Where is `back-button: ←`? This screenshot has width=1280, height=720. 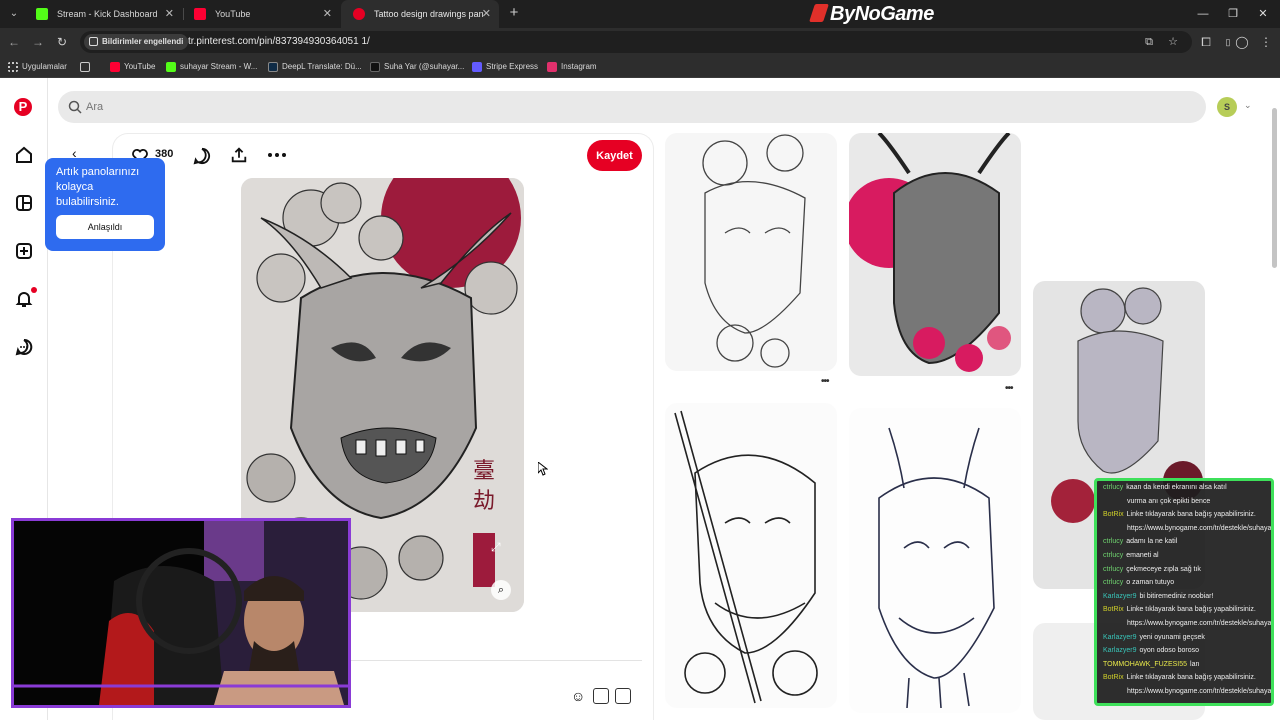 back-button: ← is located at coordinates (14, 42).